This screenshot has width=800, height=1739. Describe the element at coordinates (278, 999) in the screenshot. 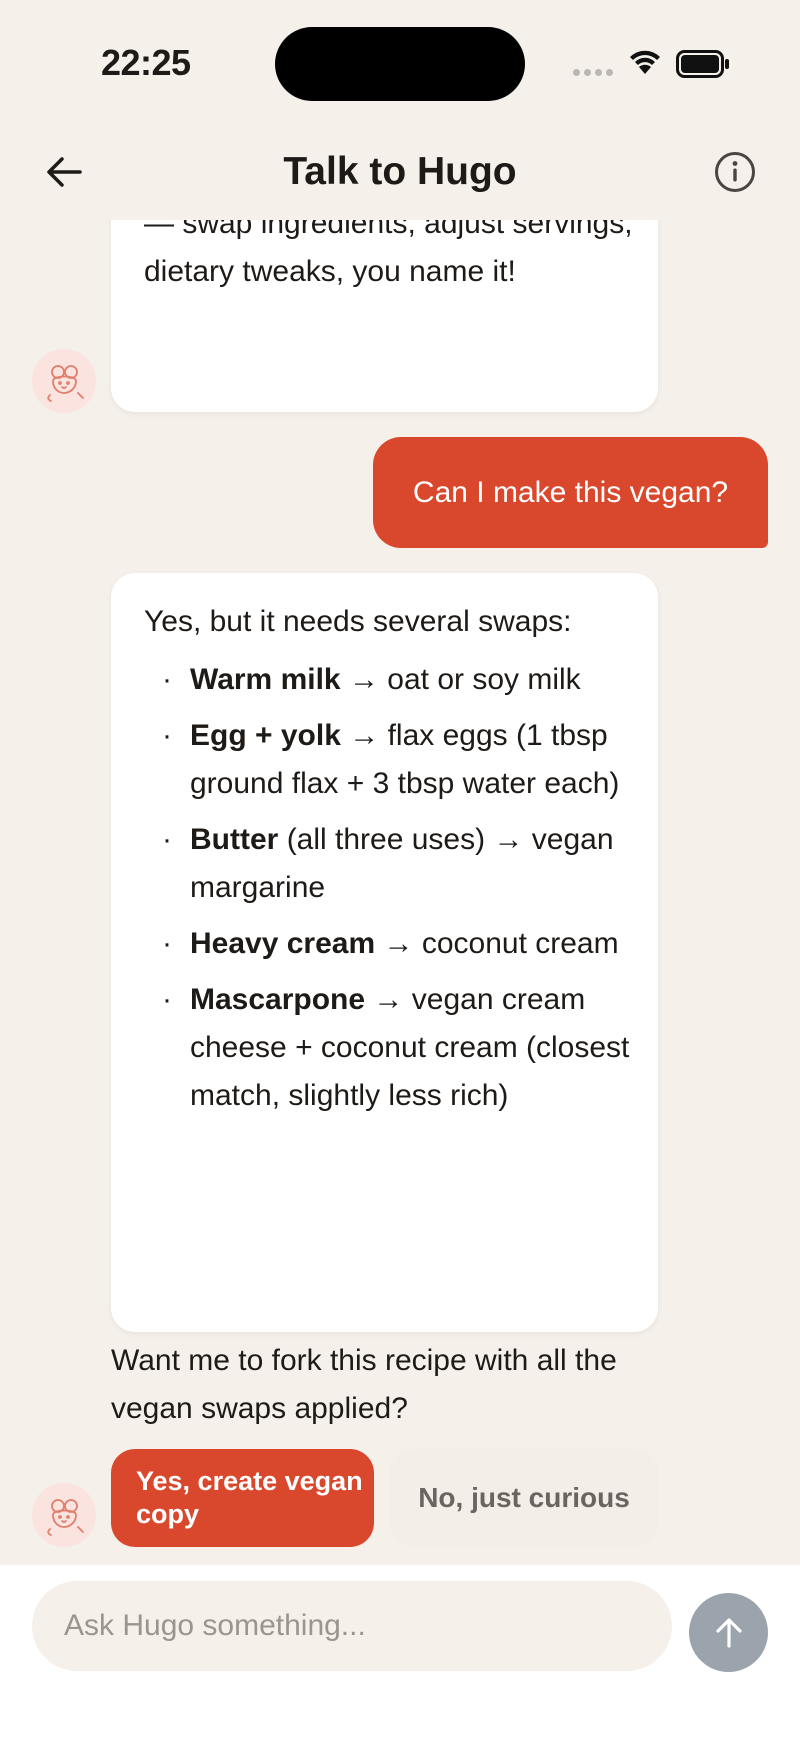

I see `ingredient: Mascarpone` at that location.